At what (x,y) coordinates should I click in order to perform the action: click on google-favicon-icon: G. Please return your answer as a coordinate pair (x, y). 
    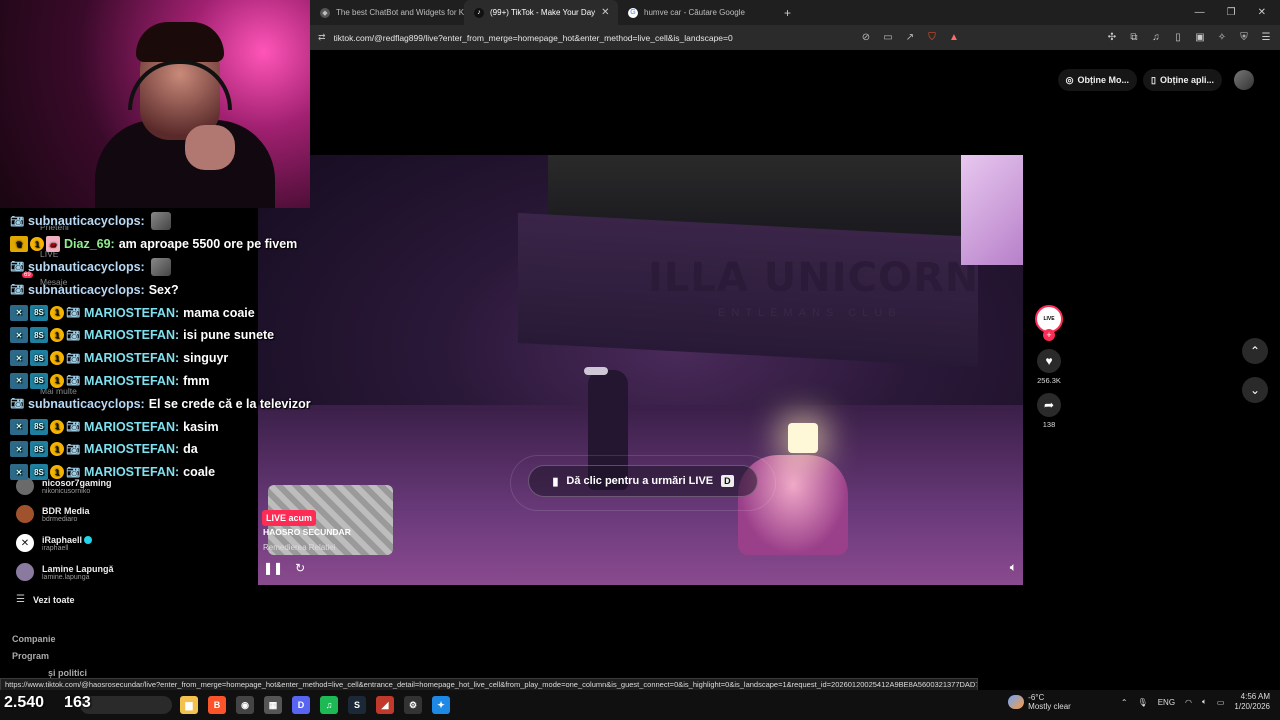
    Looking at the image, I should click on (633, 12).